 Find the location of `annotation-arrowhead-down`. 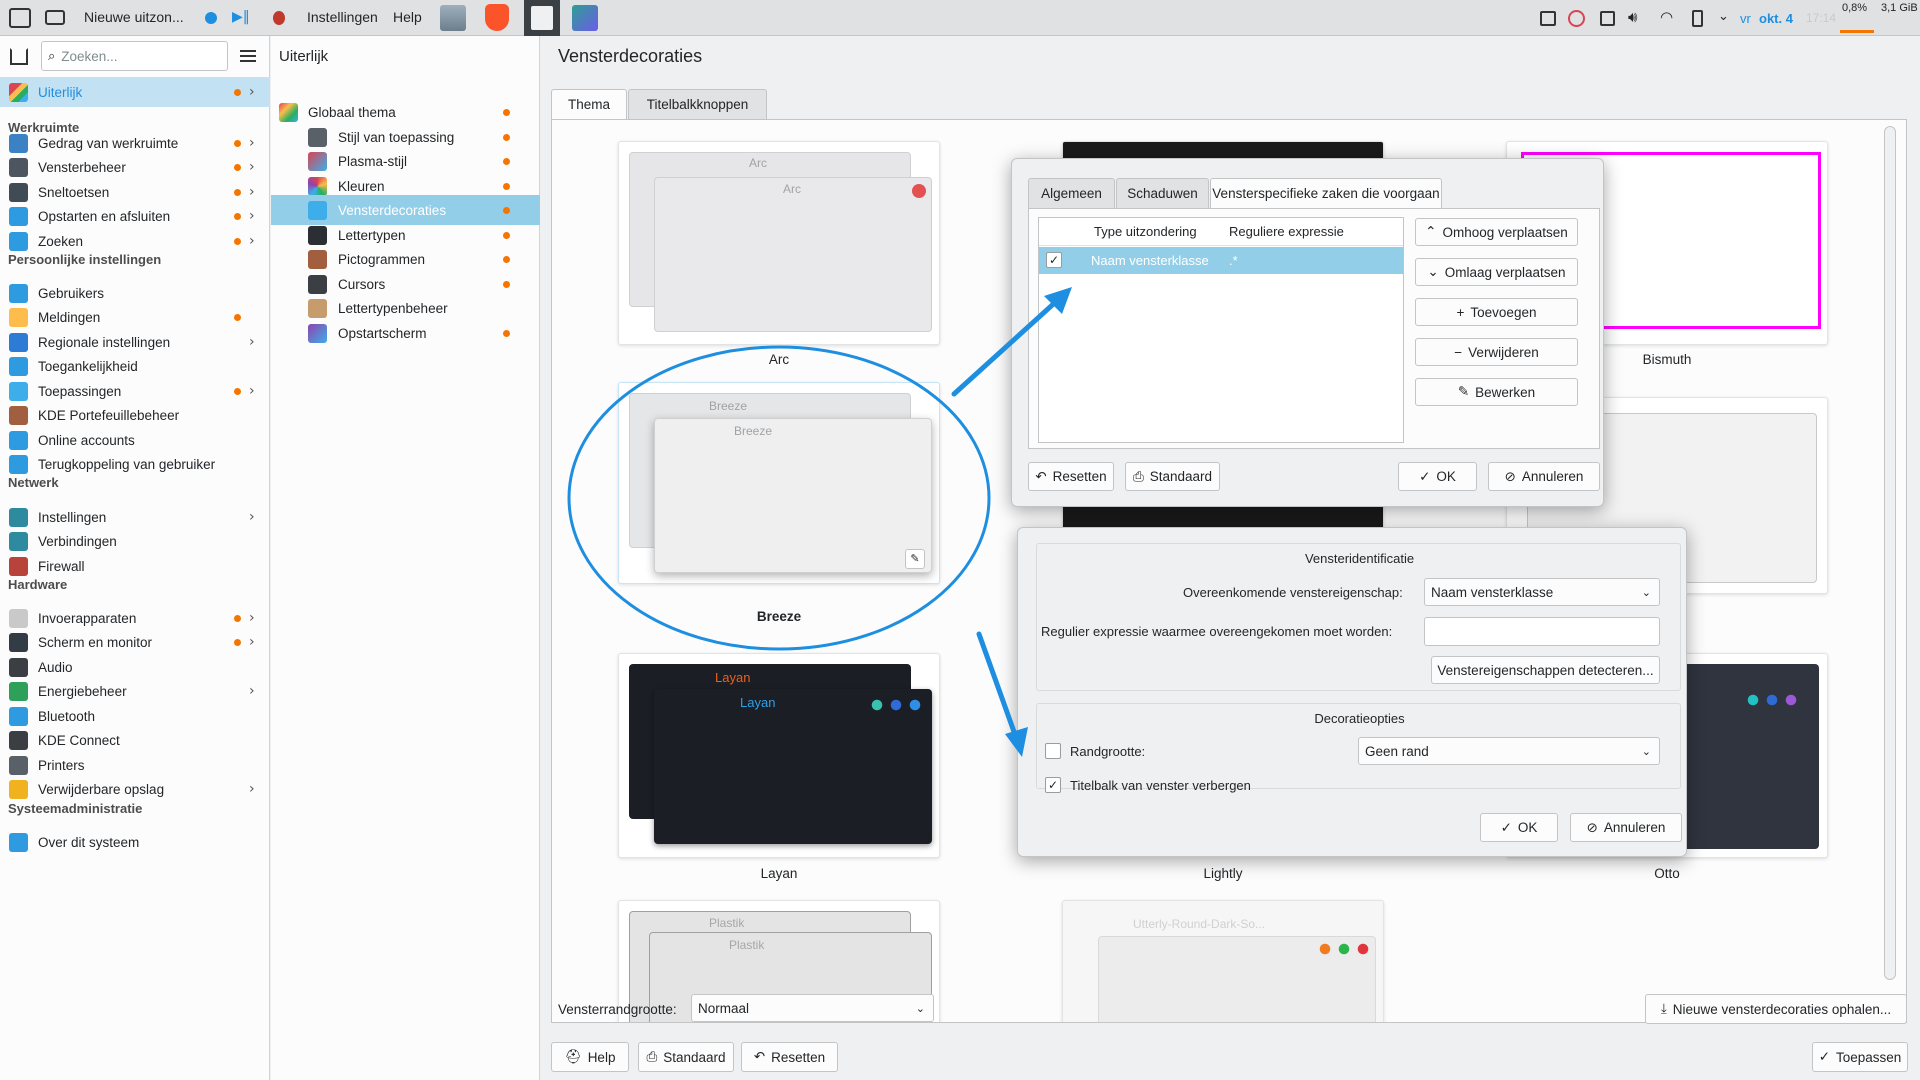

annotation-arrowhead-down is located at coordinates (1016, 742).